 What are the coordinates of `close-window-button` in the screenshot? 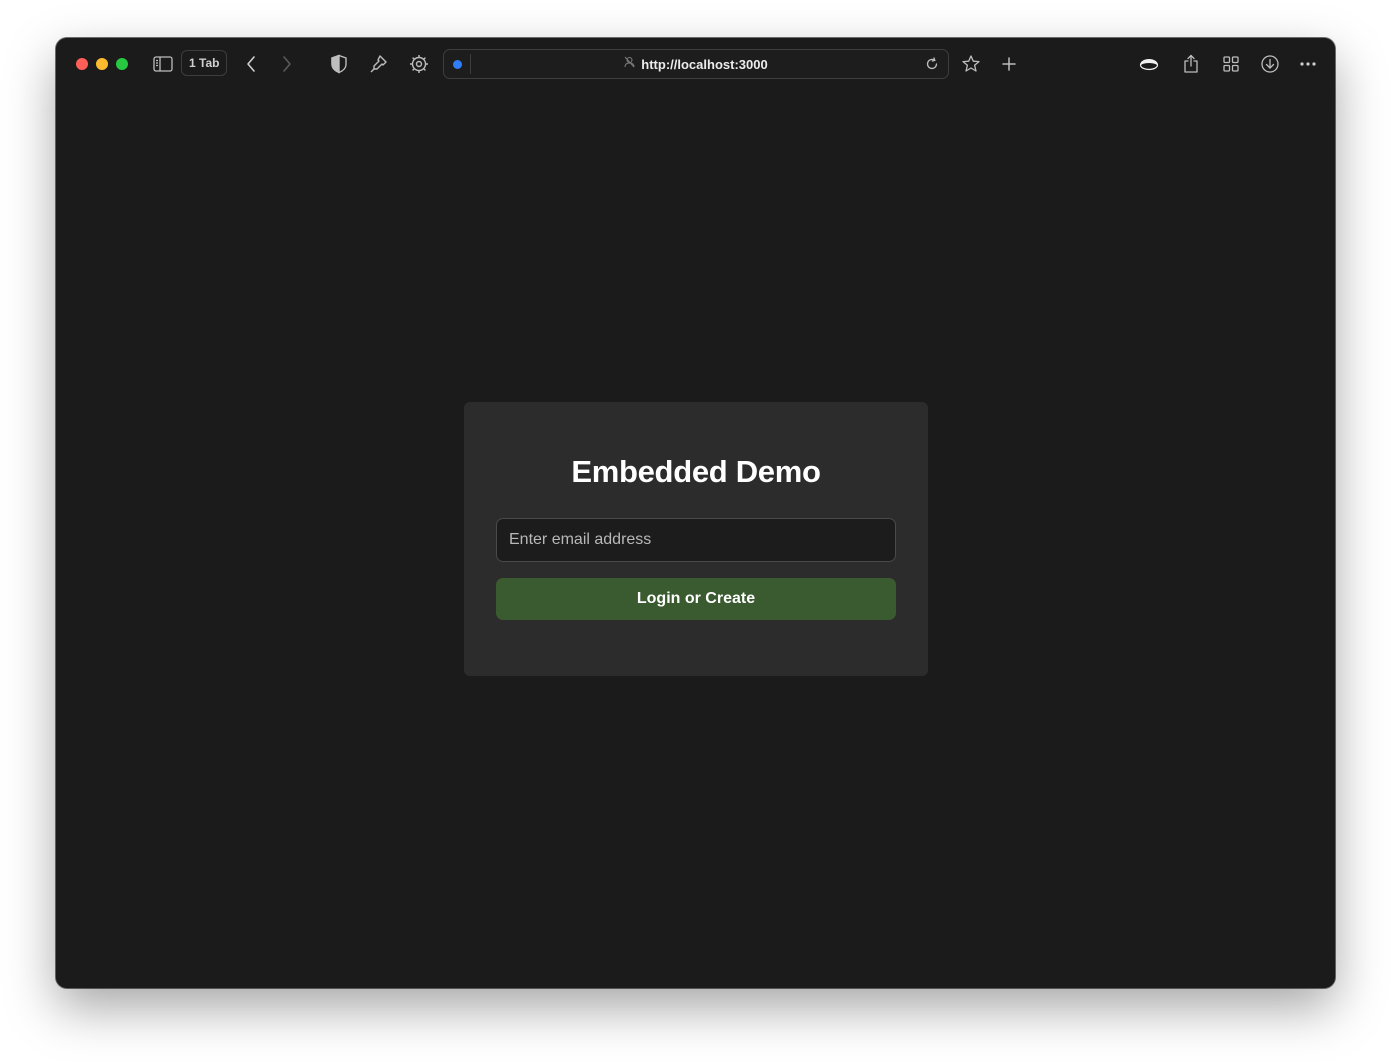 It's located at (82, 64).